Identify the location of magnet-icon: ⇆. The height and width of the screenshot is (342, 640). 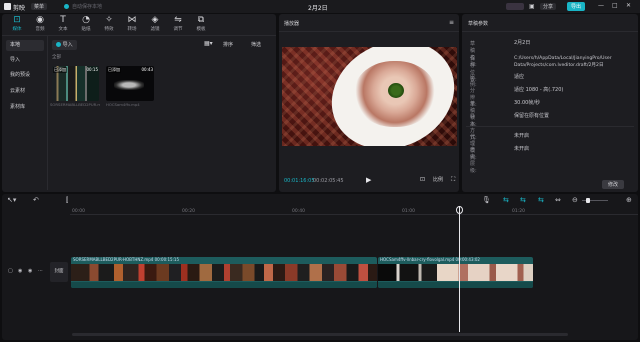
(506, 200).